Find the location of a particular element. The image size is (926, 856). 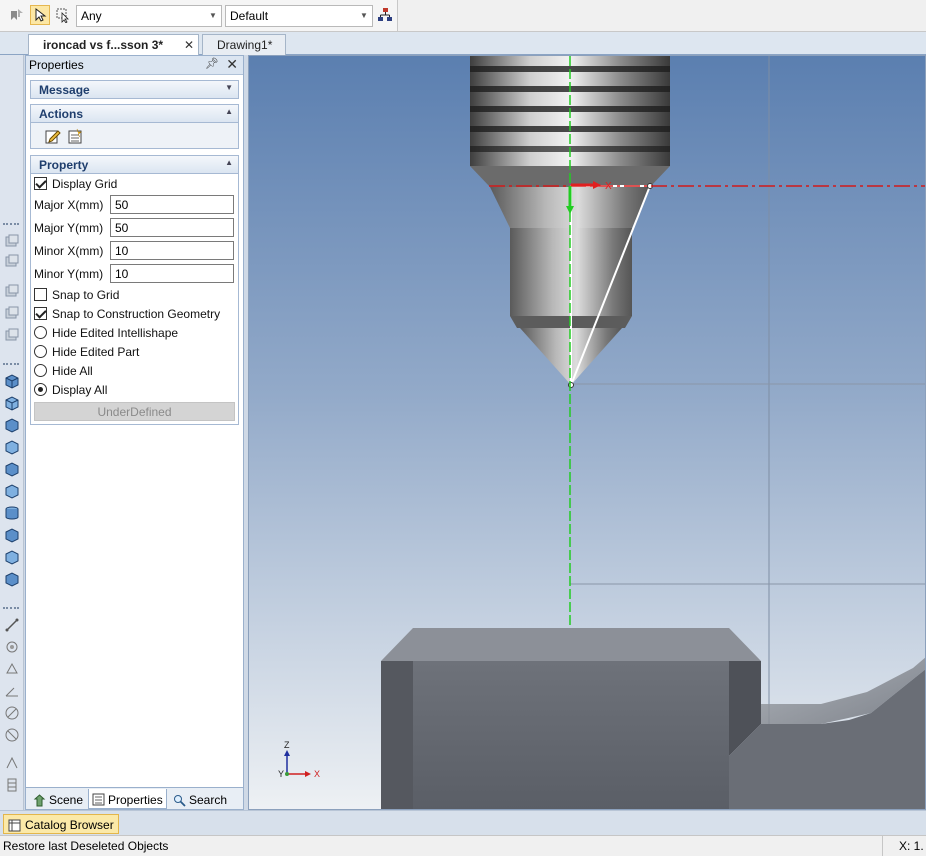

selection-filter-combo: Any ▼ is located at coordinates (149, 16).